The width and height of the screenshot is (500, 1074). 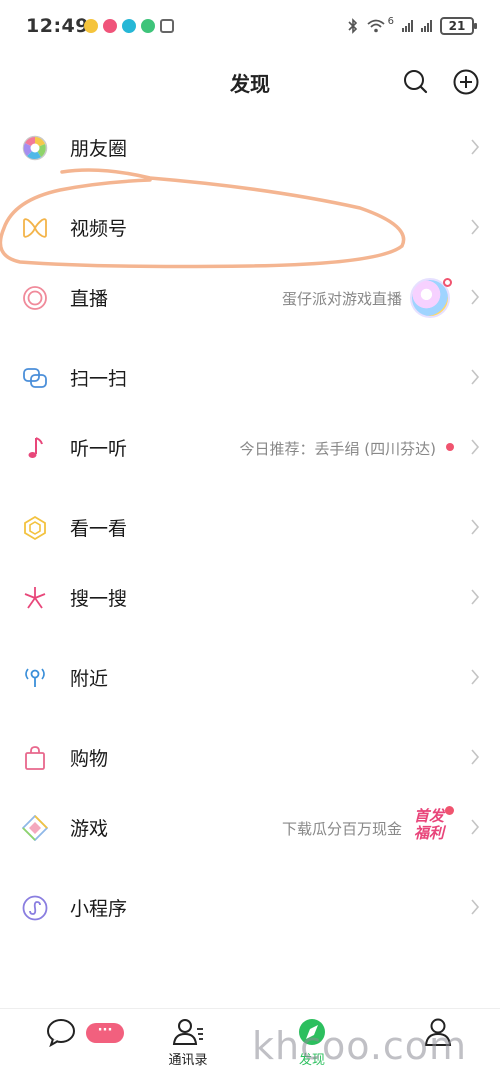 I want to click on search-button, so click(x=416, y=82).